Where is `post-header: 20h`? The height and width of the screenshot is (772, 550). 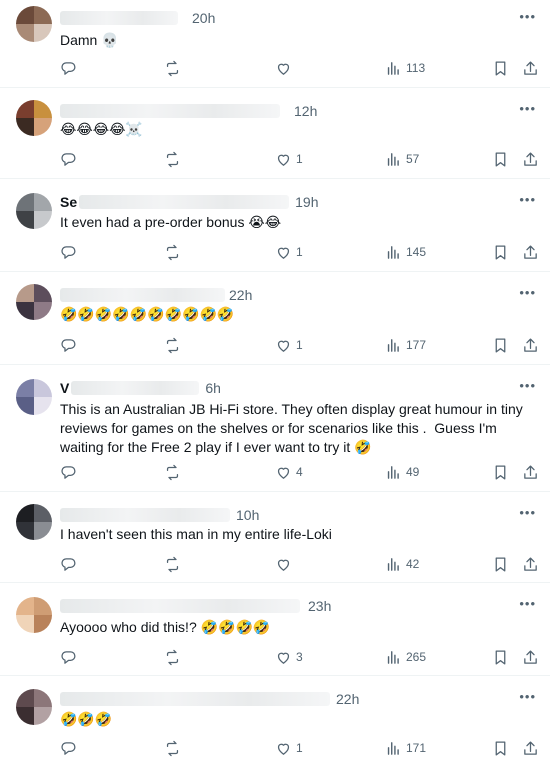
post-header: 20h is located at coordinates (137, 18).